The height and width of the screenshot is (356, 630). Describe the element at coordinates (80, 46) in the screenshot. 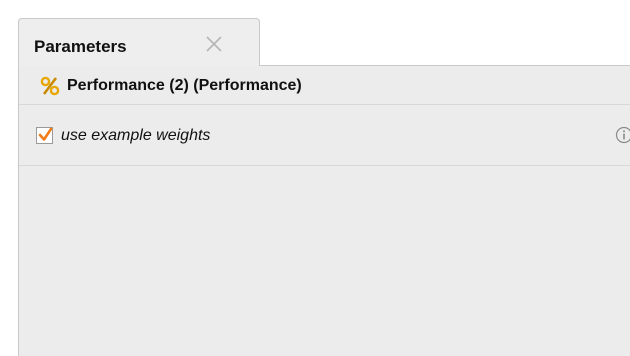

I see `tab-title: Parameters` at that location.